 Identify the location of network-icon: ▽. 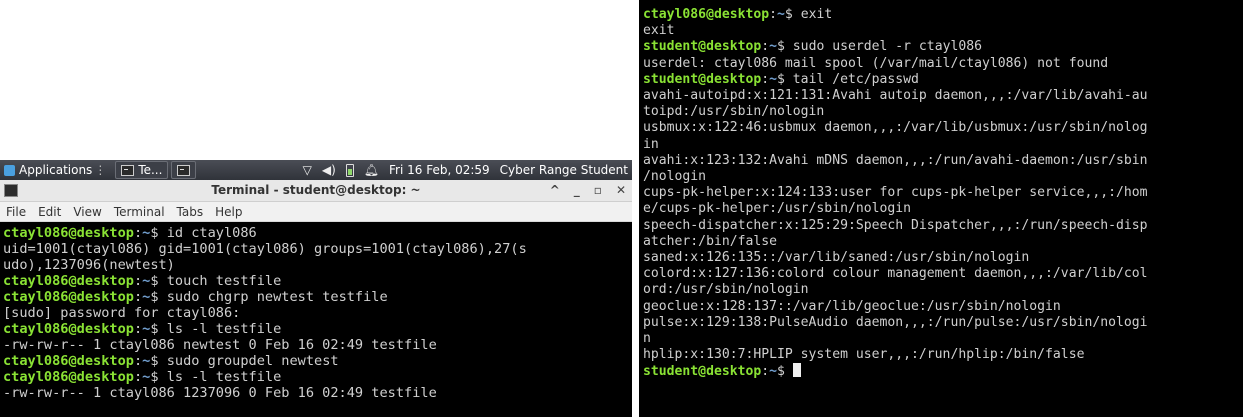
(307, 170).